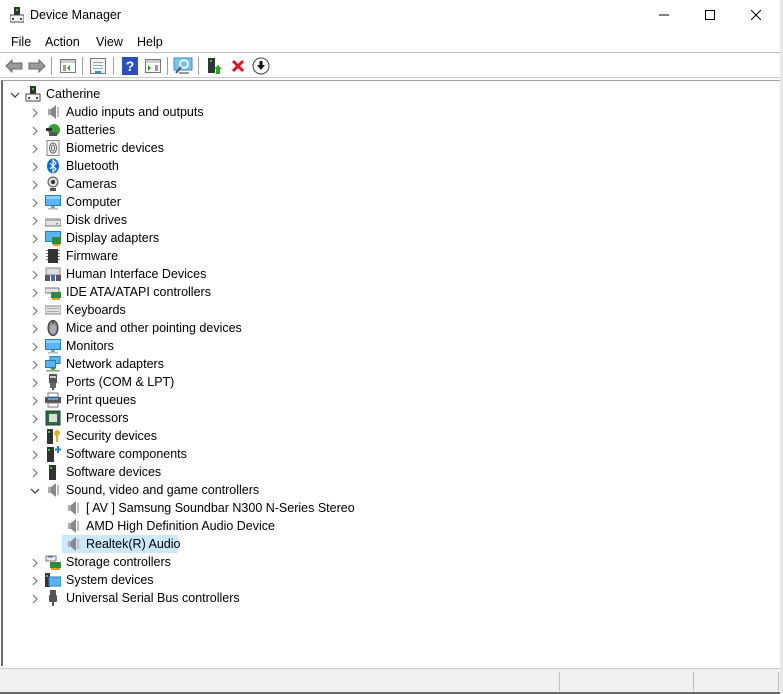 This screenshot has width=783, height=694. I want to click on minimize-button, so click(664, 15).